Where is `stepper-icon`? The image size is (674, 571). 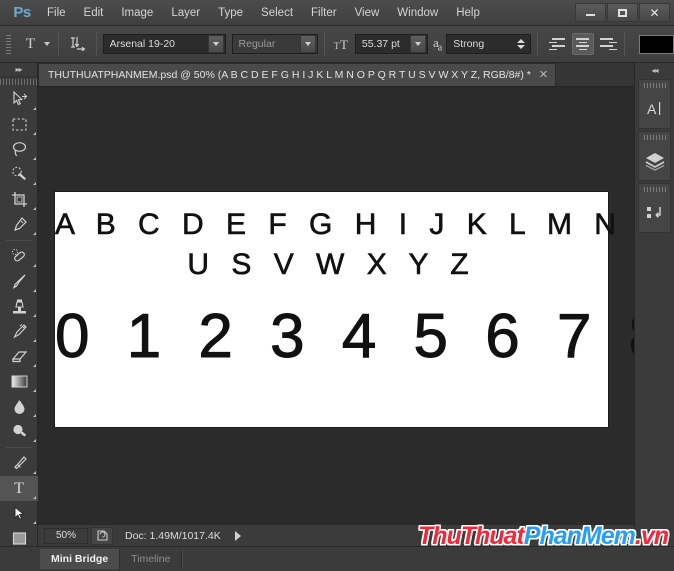
stepper-icon is located at coordinates (521, 44).